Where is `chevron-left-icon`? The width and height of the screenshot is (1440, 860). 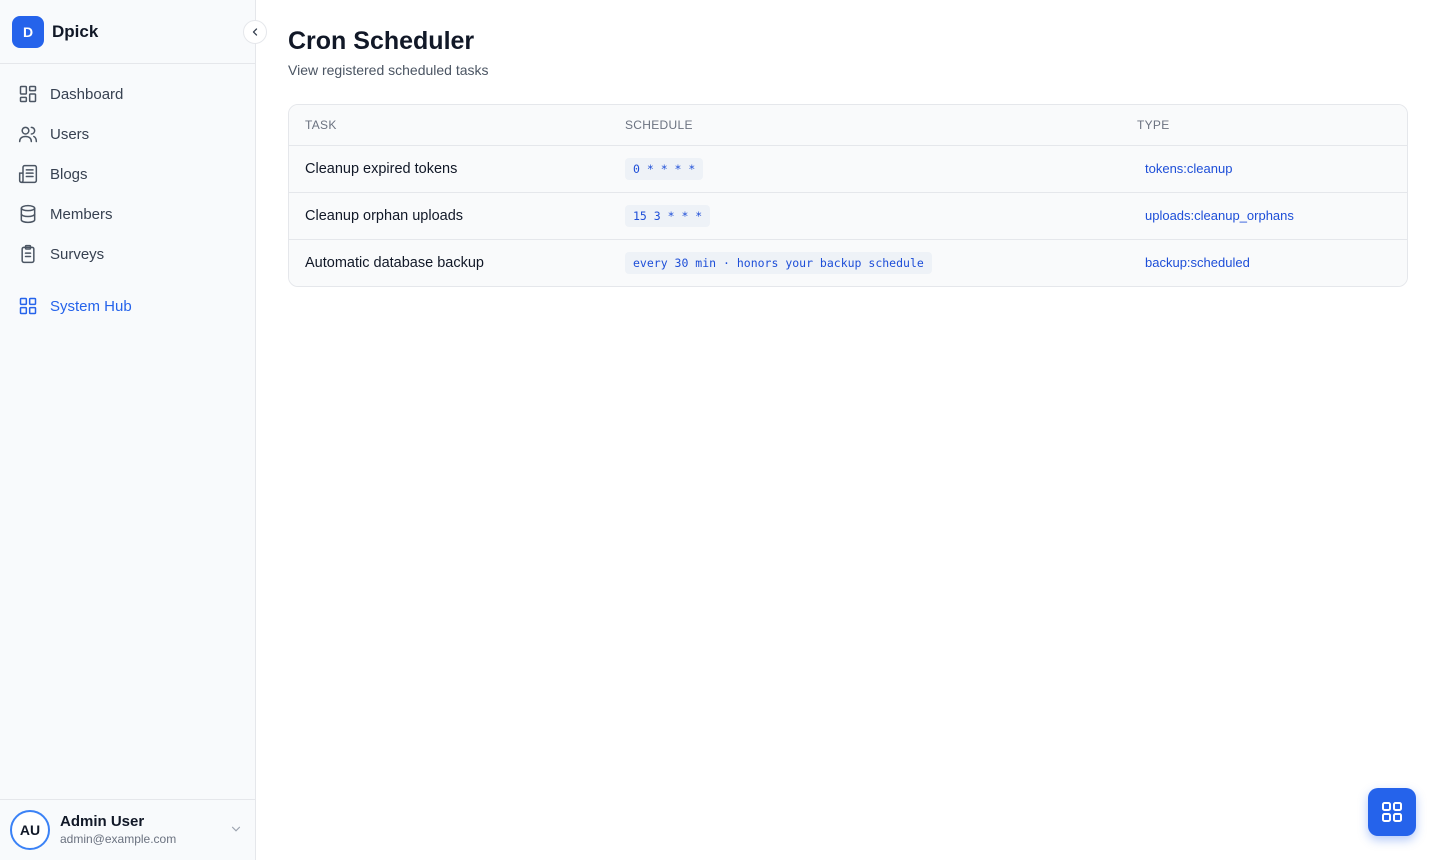 chevron-left-icon is located at coordinates (255, 32).